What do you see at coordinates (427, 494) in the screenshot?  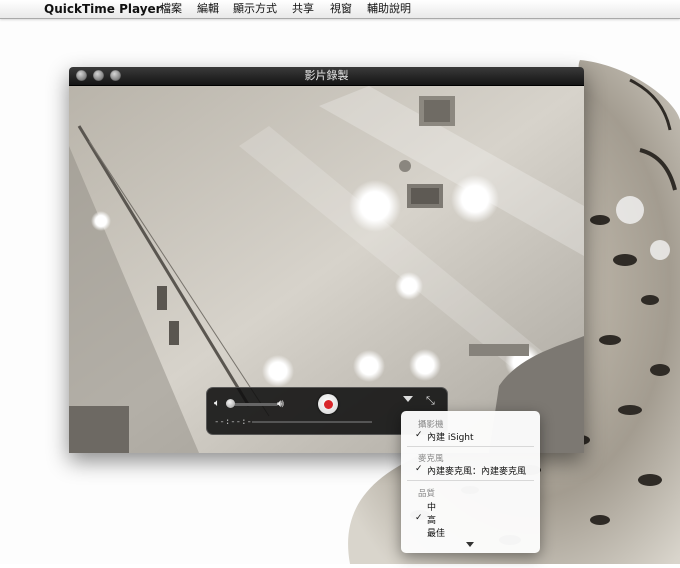 I see `quality-header: 品質` at bounding box center [427, 494].